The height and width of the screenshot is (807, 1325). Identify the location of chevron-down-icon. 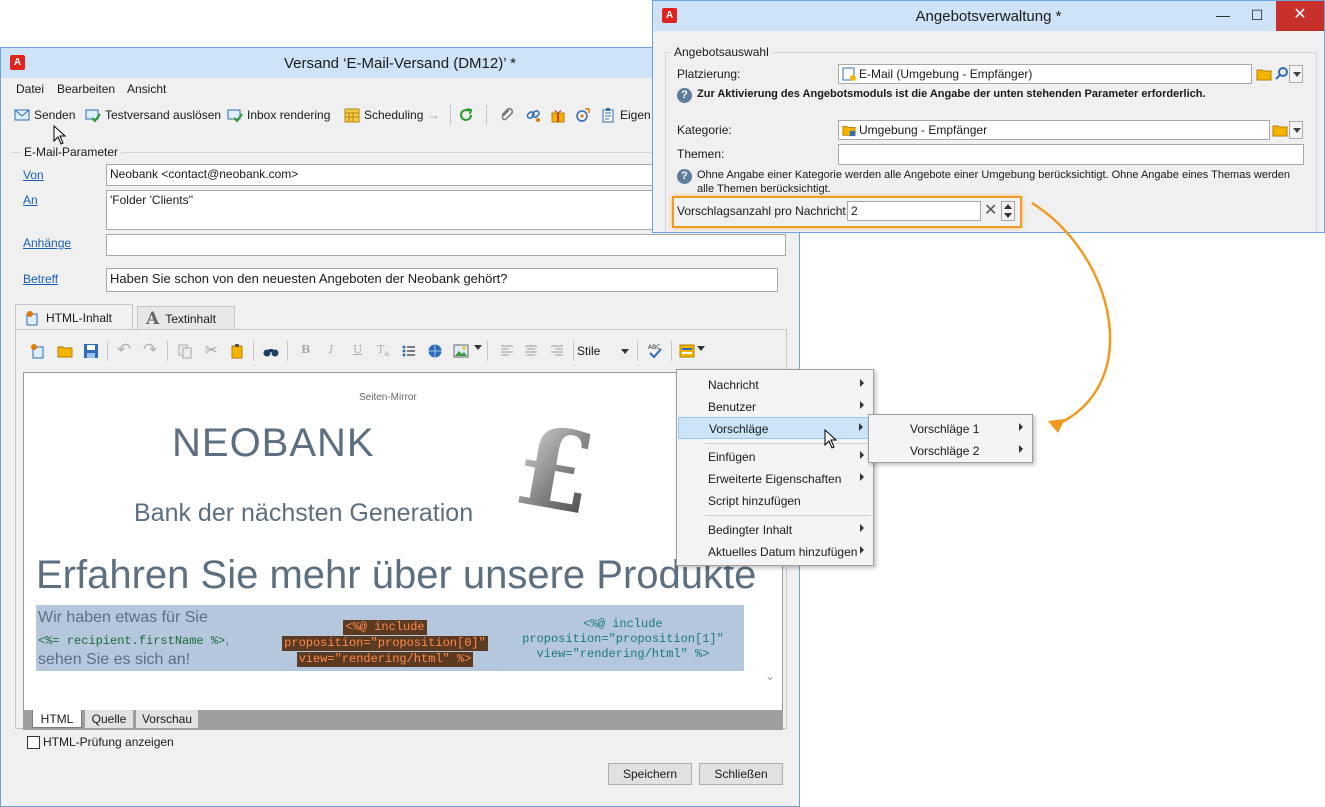
(1297, 130).